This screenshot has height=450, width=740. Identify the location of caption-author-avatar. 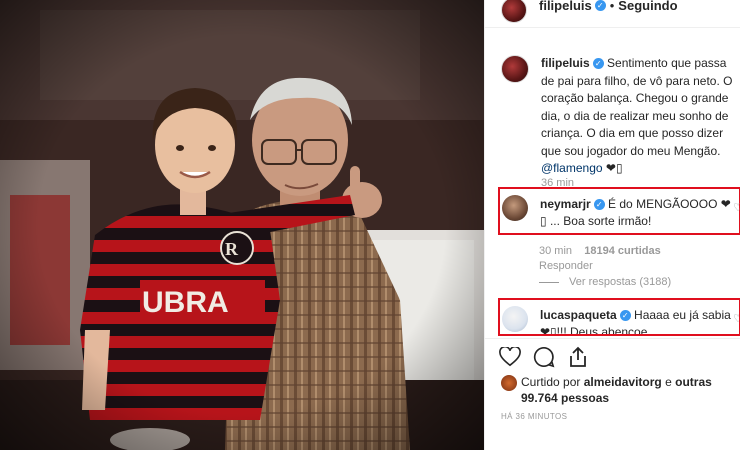
(515, 69).